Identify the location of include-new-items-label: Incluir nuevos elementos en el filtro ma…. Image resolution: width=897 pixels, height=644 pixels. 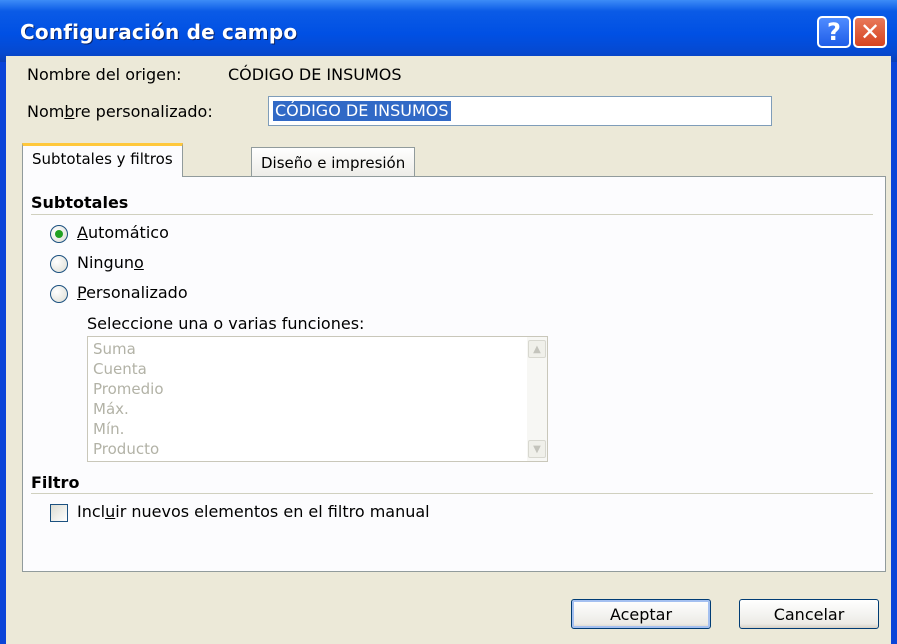
(253, 511).